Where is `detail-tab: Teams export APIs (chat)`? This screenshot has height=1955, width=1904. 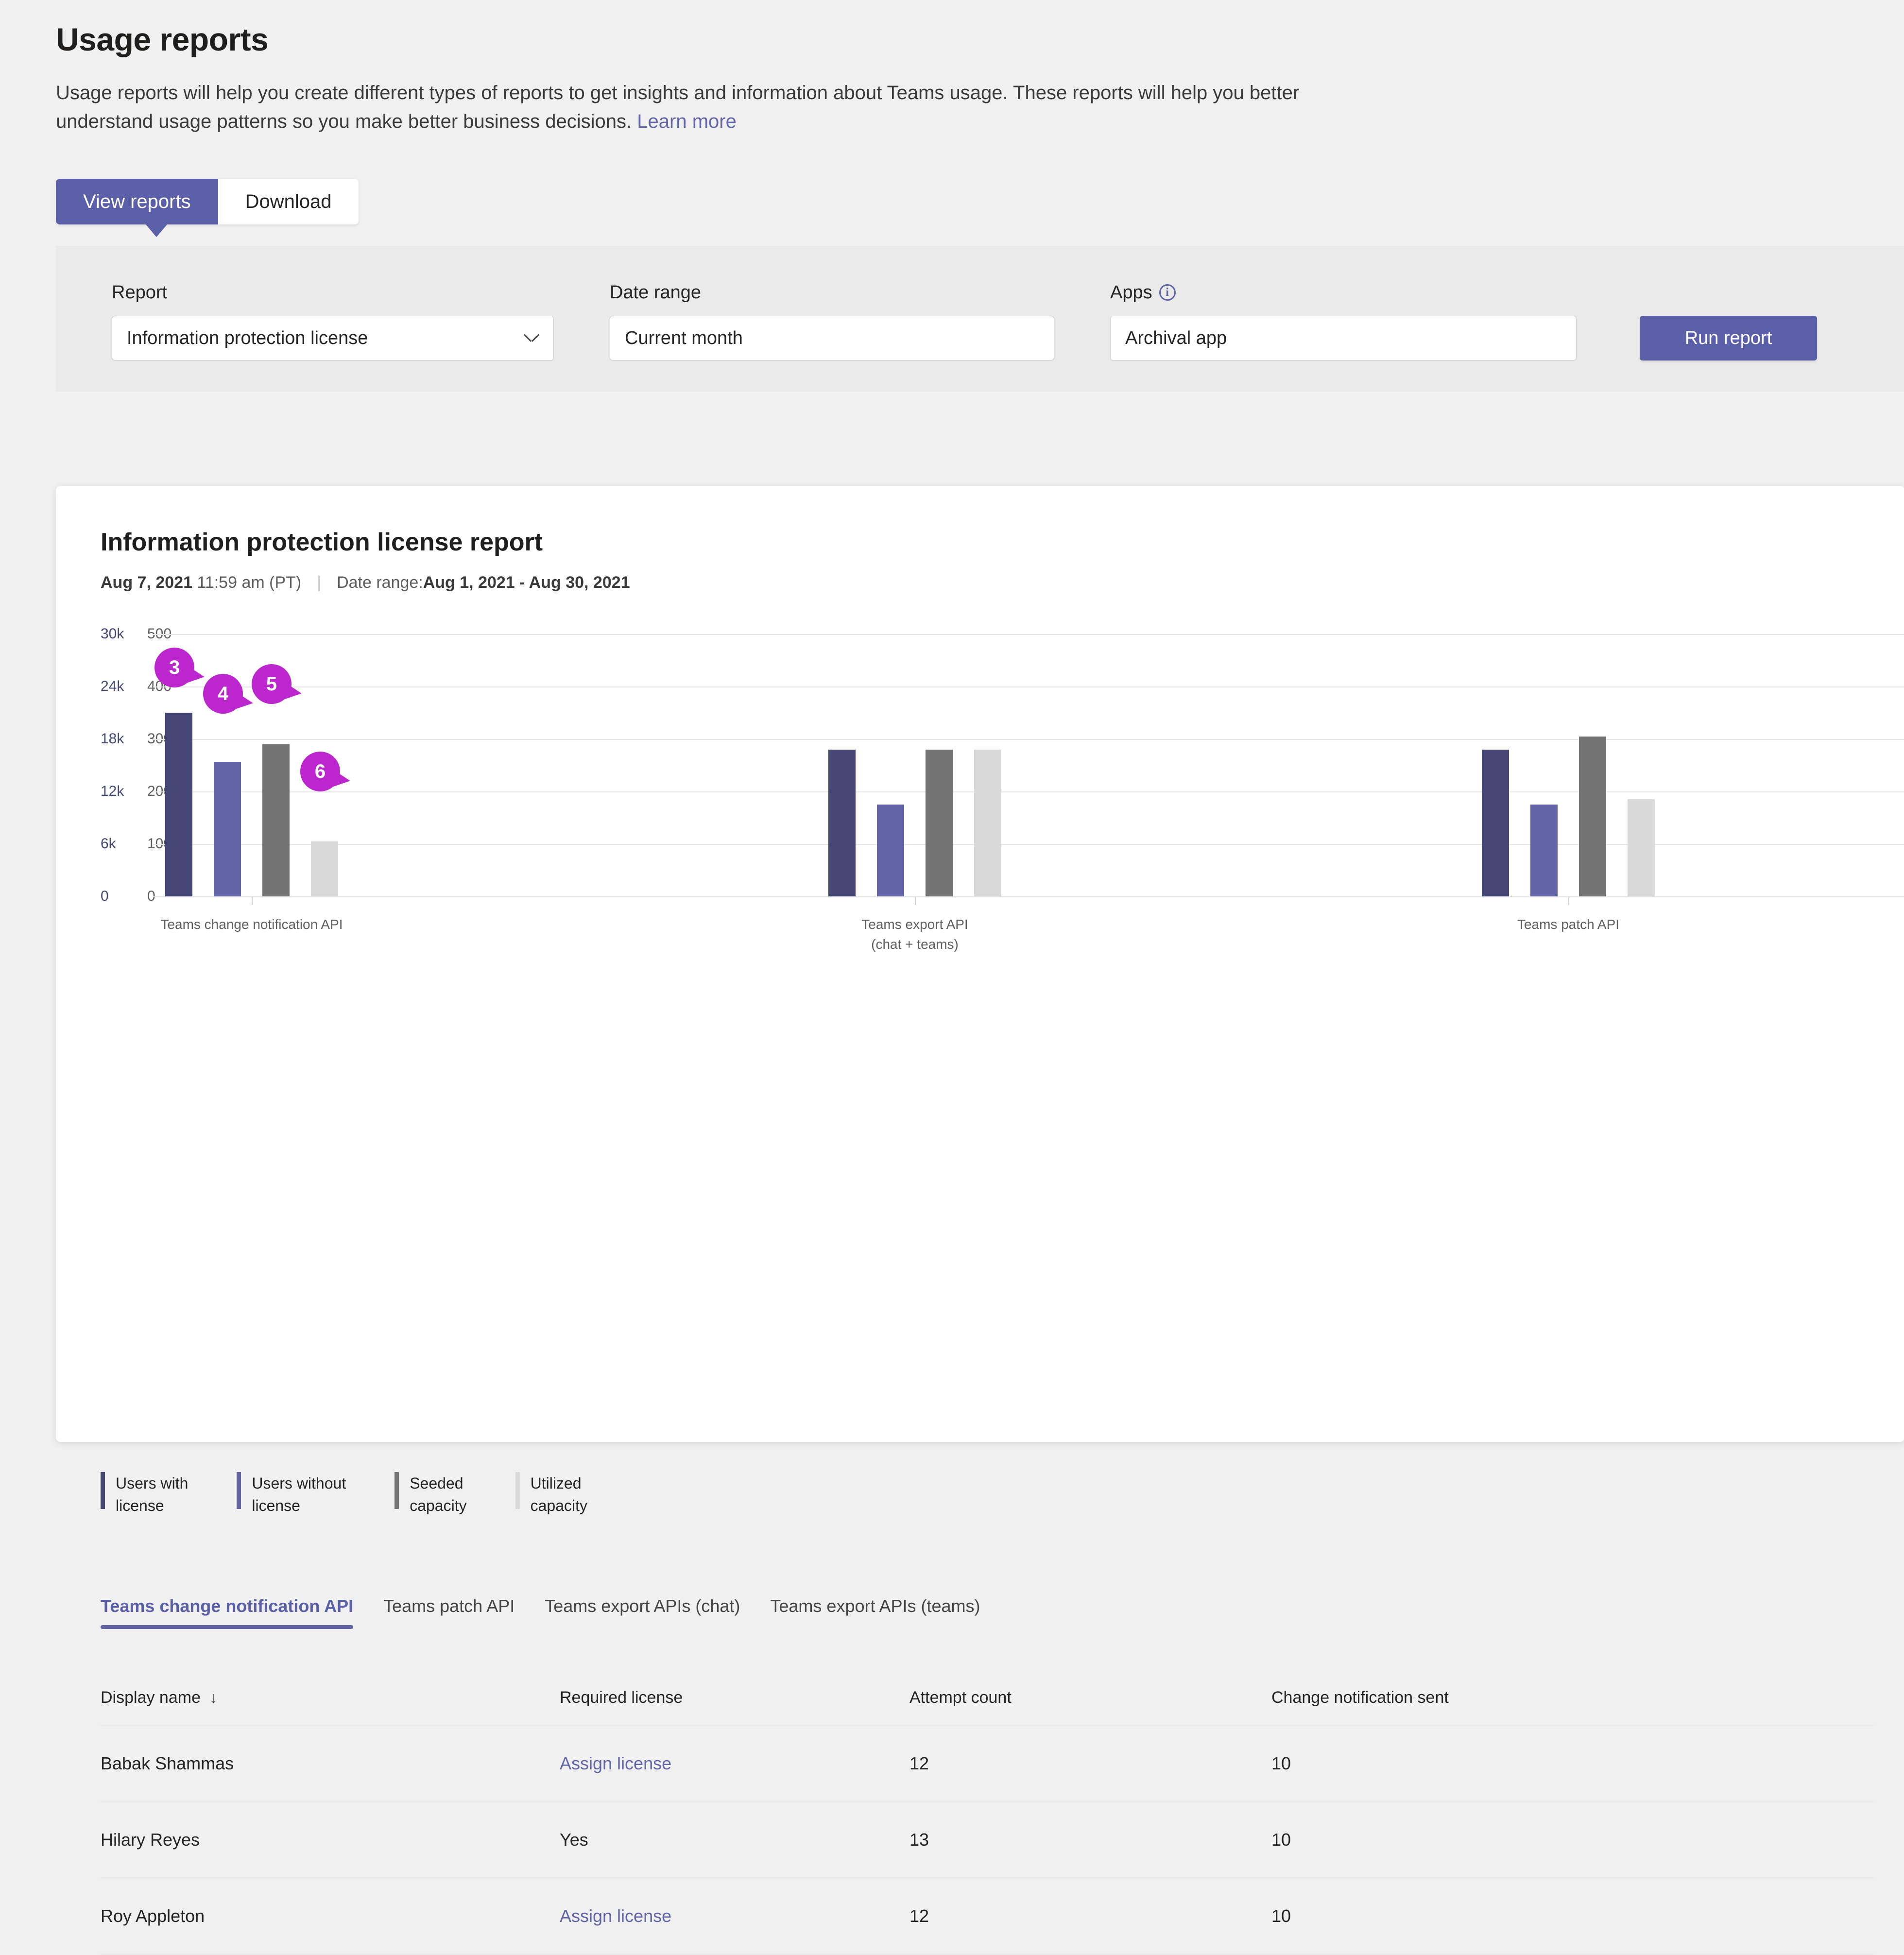
detail-tab: Teams export APIs (chat) is located at coordinates (642, 1613).